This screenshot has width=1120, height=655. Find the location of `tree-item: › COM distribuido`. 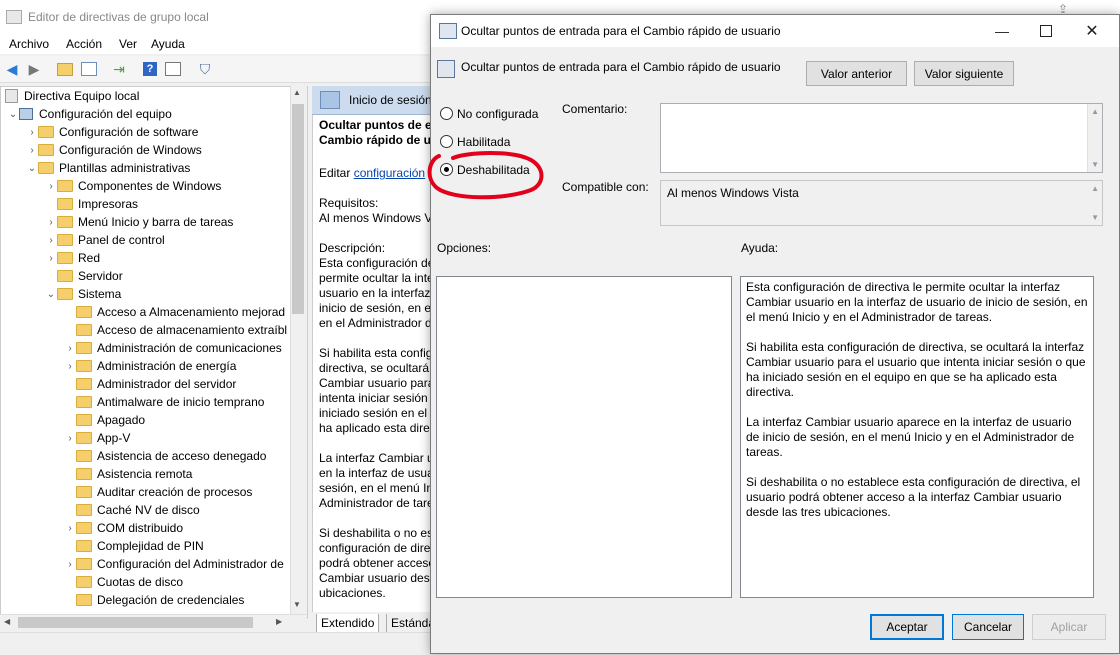

tree-item: › COM distribuido is located at coordinates (123, 528).